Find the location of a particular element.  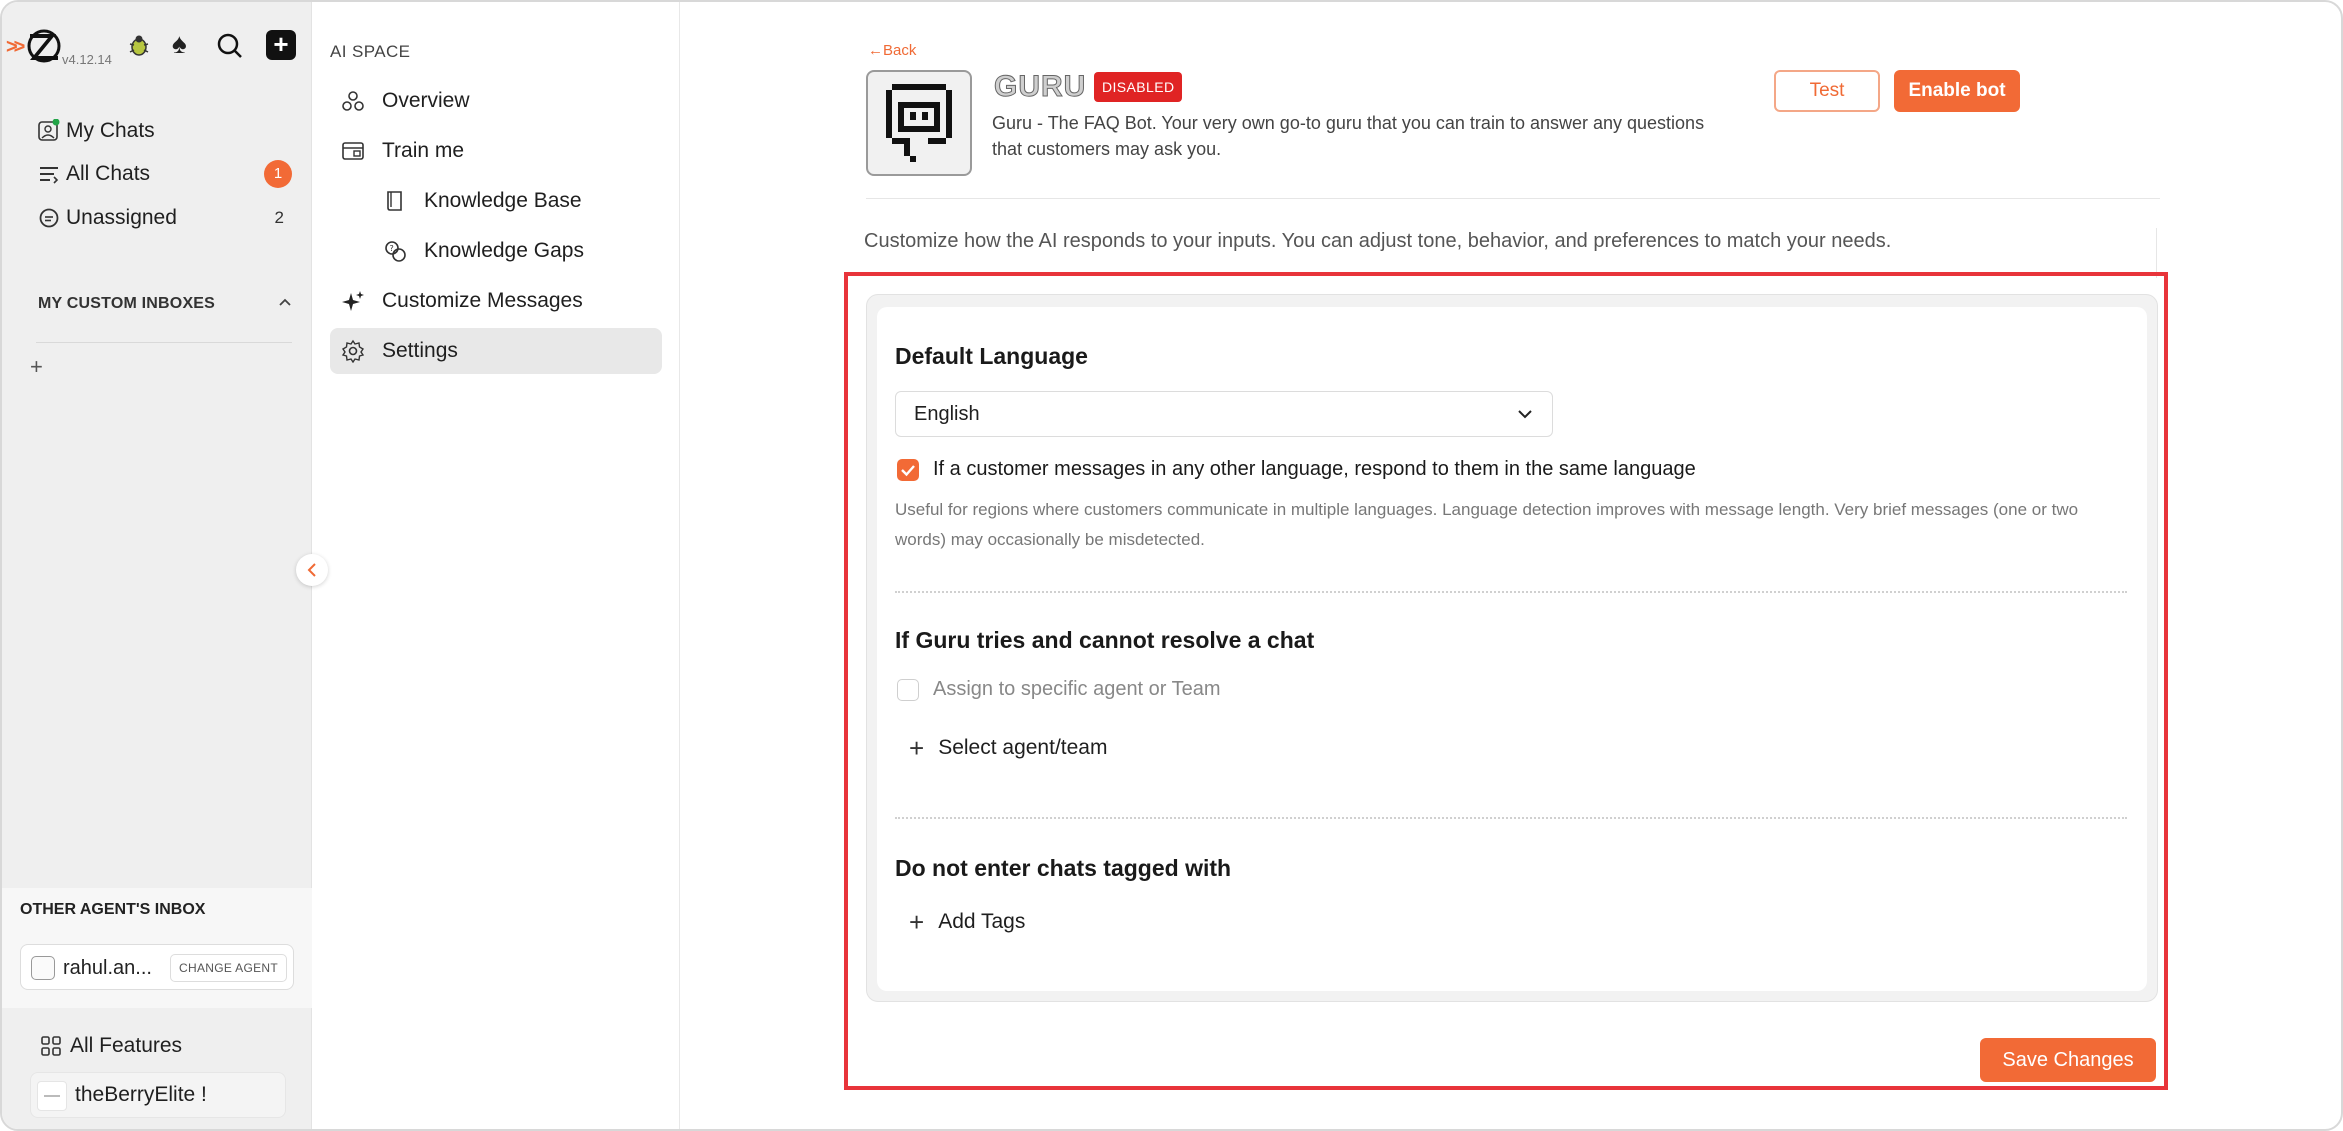

save-changes-button: Save Changes is located at coordinates (2068, 1060).